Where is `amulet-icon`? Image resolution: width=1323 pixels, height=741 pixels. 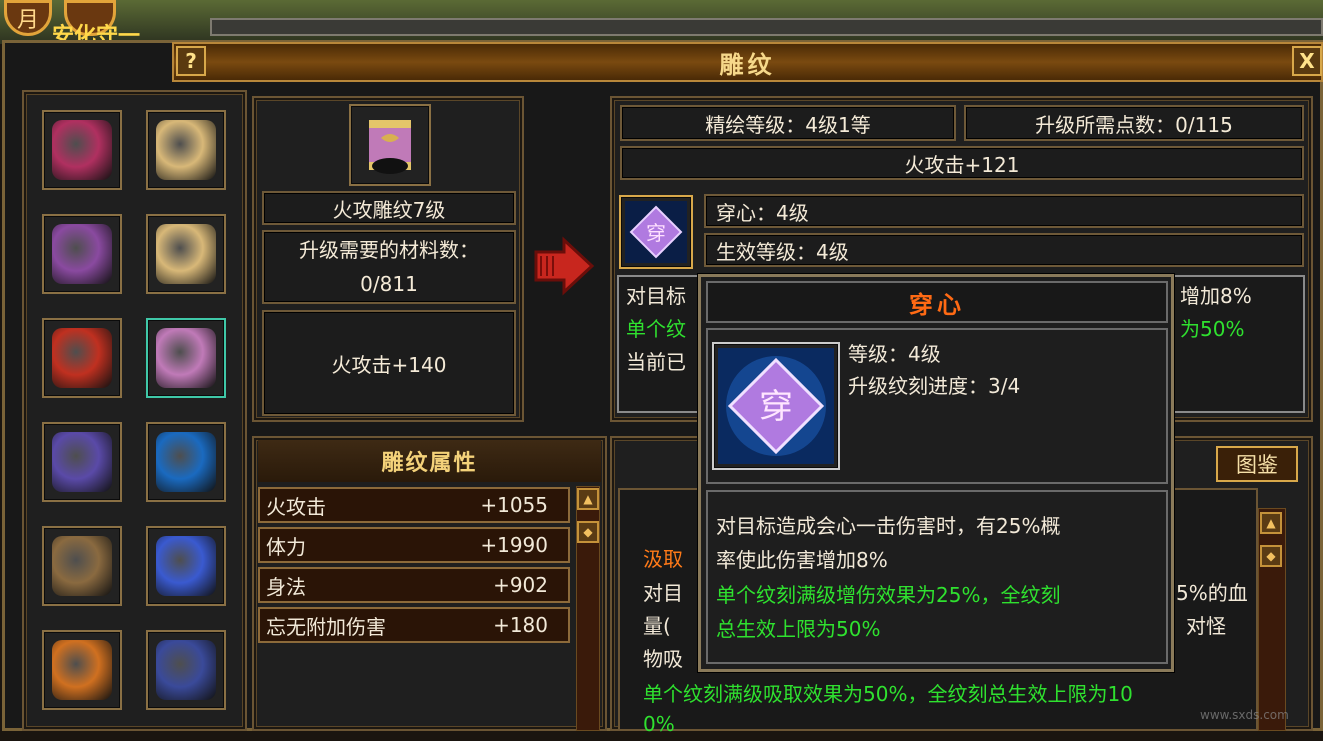 amulet-icon is located at coordinates (82, 462).